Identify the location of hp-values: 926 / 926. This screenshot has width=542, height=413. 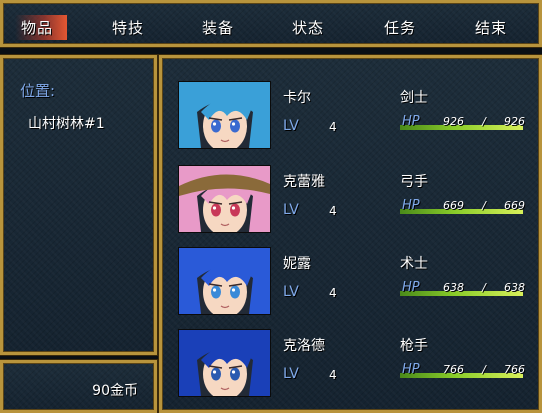
(484, 121).